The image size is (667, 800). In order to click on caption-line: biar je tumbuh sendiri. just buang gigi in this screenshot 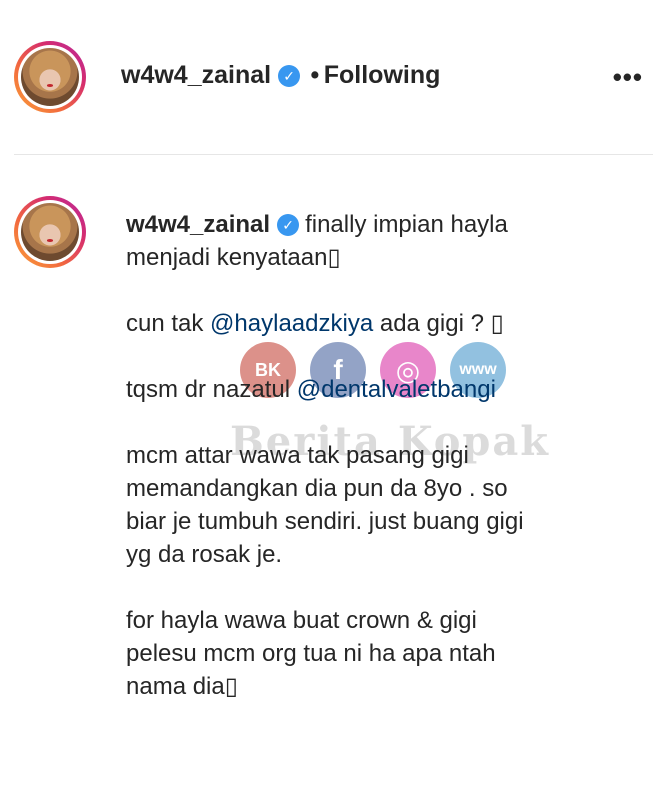, I will do `click(325, 521)`.